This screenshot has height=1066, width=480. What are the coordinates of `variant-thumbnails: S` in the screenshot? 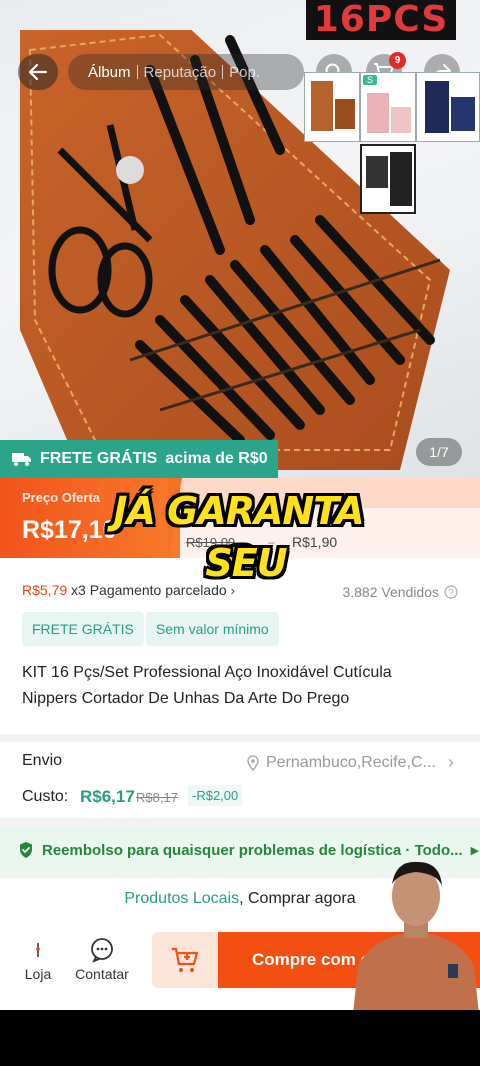 It's located at (392, 144).